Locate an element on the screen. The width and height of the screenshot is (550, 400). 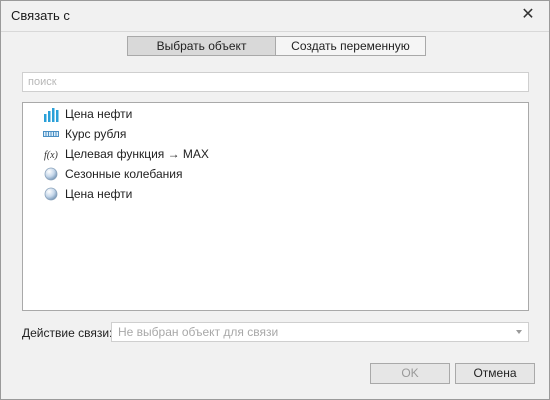
chevron-down-icon is located at coordinates (519, 332).